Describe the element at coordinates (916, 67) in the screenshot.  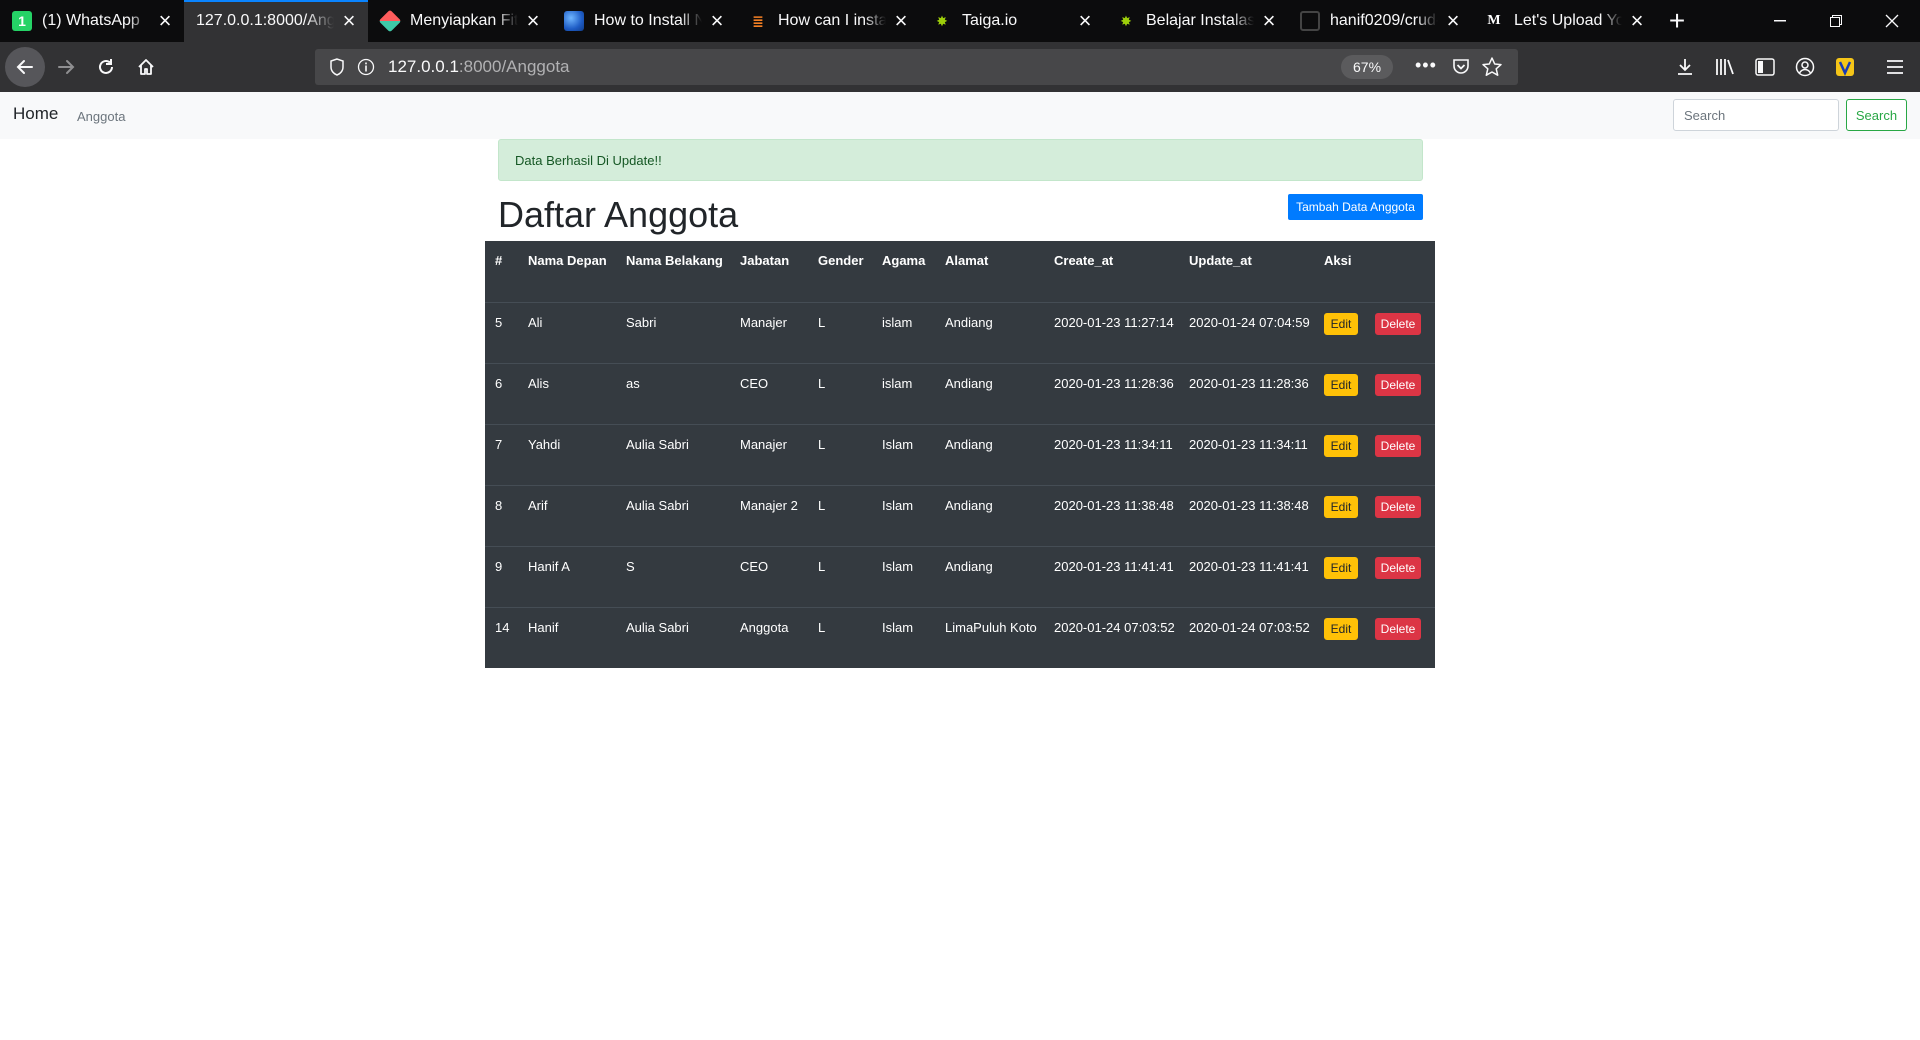
I see `url-bar: 127.0.0.1:8000/Anggota 67% •••` at that location.